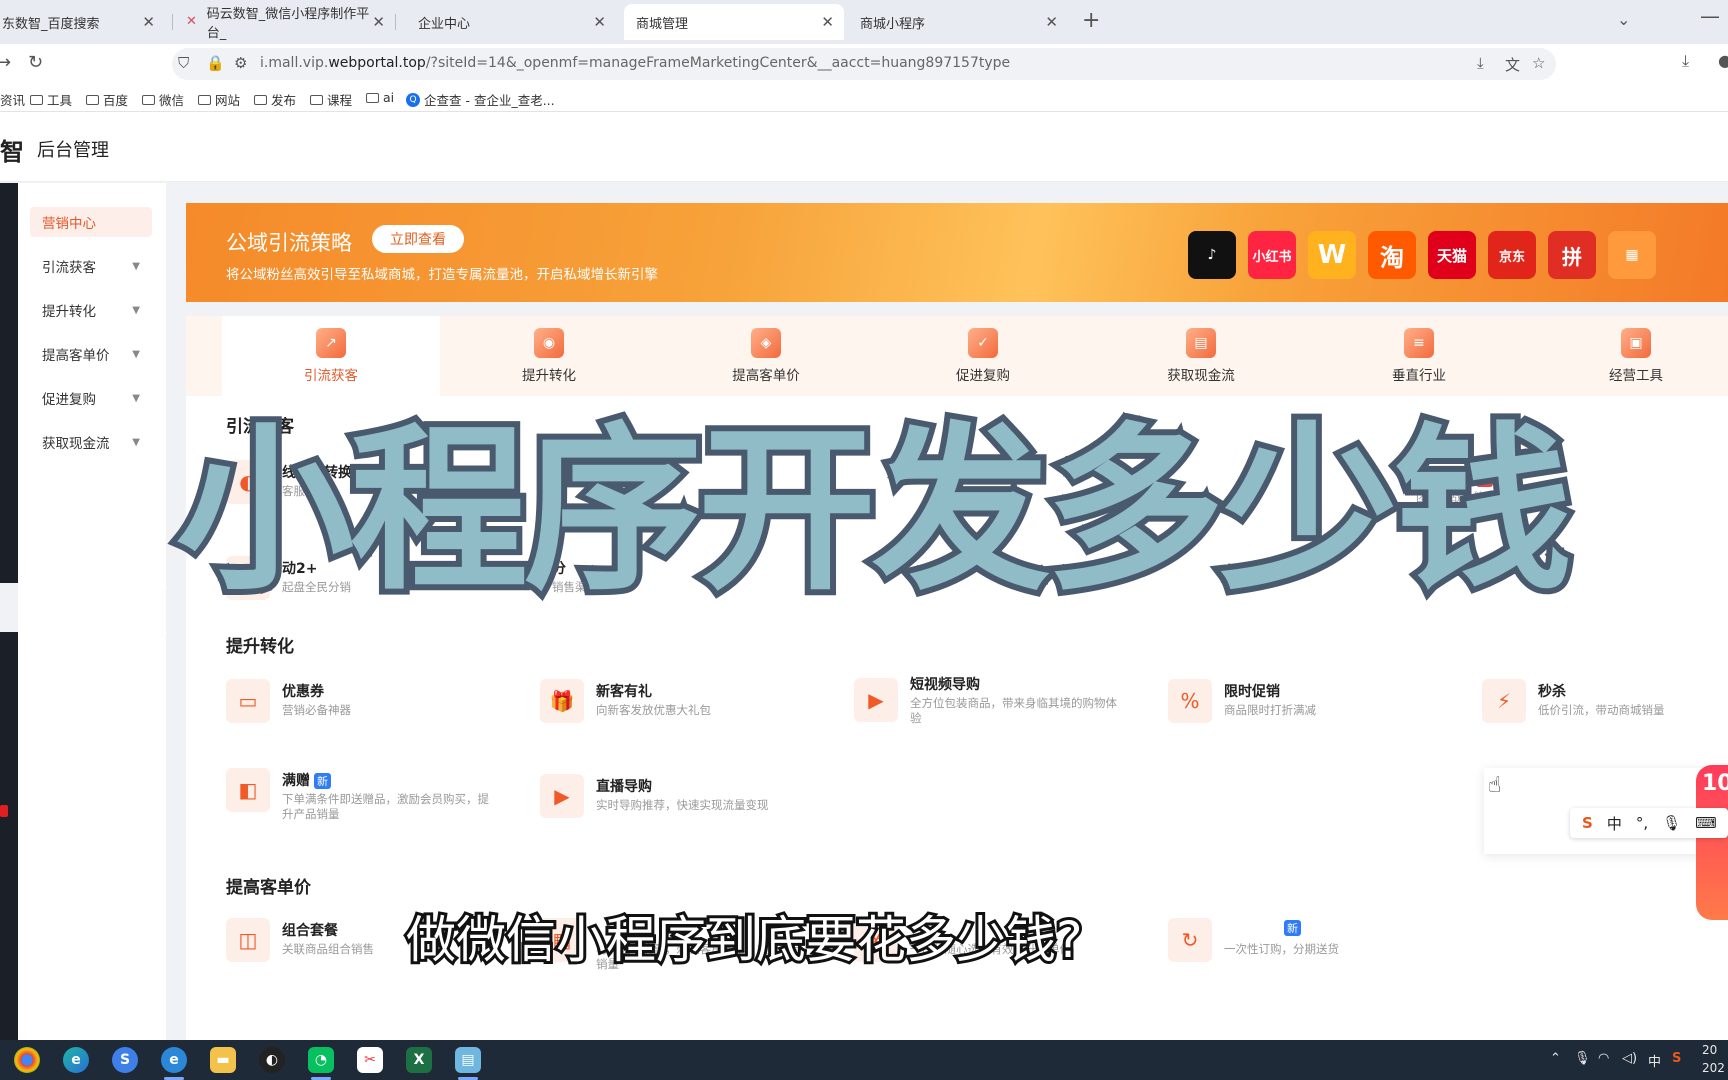  I want to click on wifi-icon: ◠, so click(1603, 1058).